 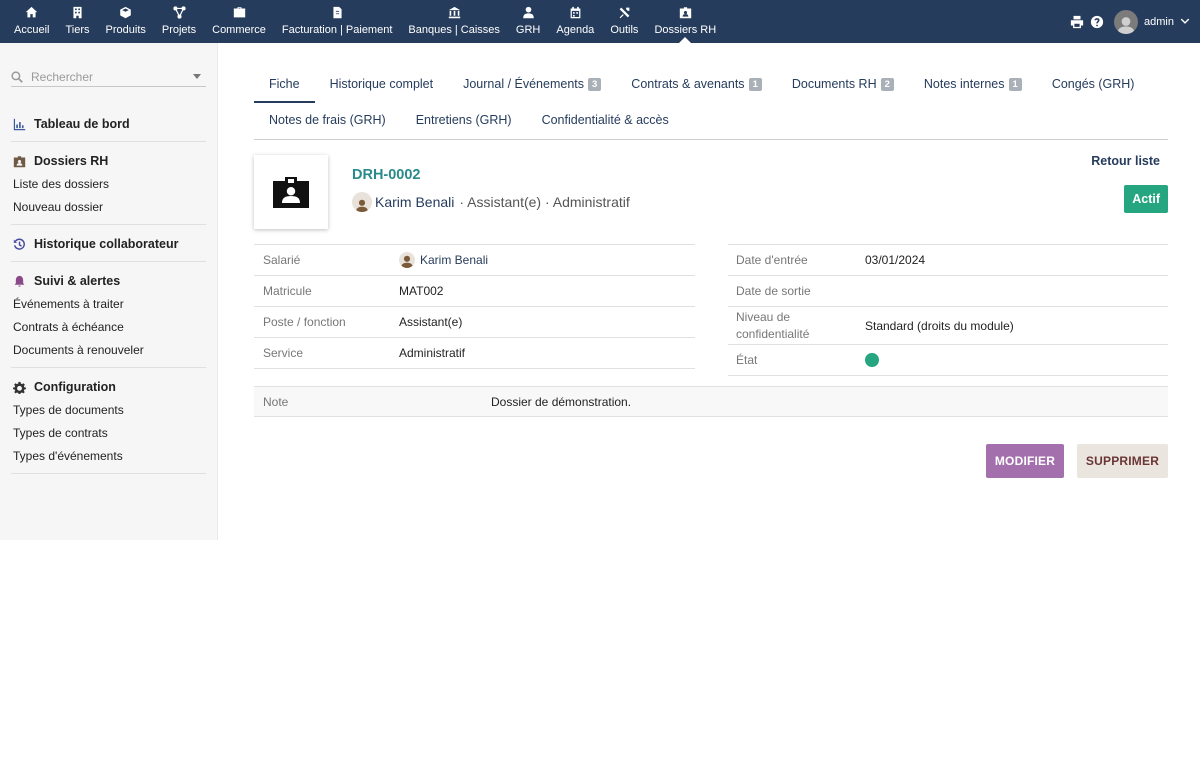 What do you see at coordinates (464, 126) in the screenshot?
I see `tab-entretiens: Entretiens (GRH)` at bounding box center [464, 126].